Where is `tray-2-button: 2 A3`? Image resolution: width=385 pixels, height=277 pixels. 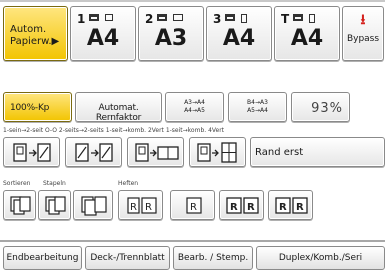
tray-2-button: 2 A3 is located at coordinates (171, 33).